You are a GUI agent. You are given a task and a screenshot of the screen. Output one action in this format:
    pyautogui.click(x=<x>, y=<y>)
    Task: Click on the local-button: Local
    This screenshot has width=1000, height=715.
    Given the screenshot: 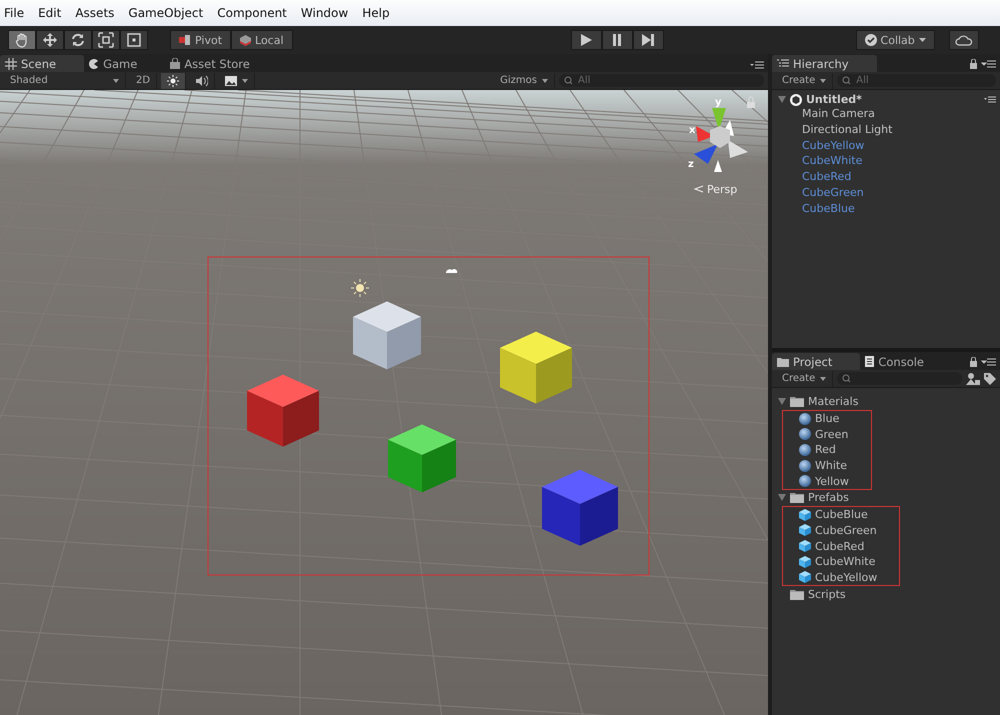 What is the action you would take?
    pyautogui.click(x=262, y=40)
    